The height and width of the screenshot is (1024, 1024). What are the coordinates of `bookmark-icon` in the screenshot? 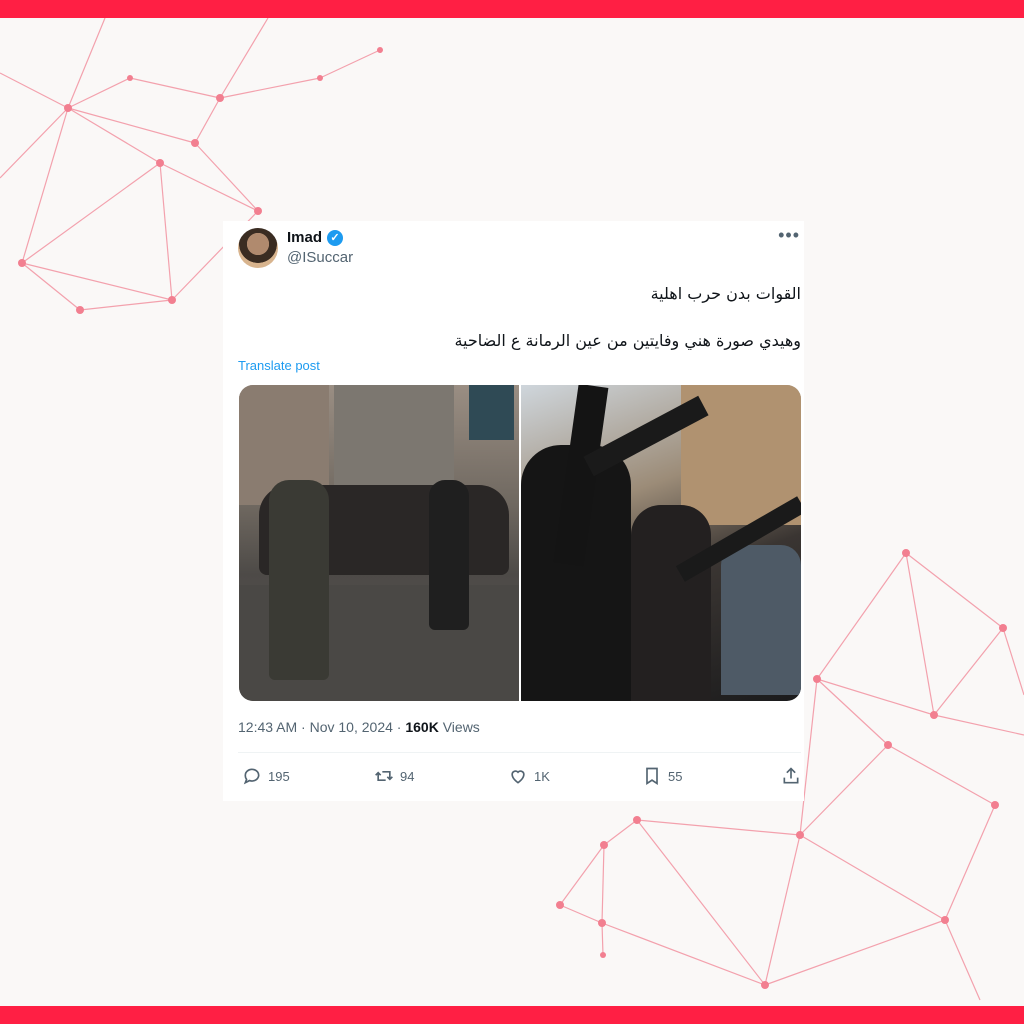 It's located at (652, 776).